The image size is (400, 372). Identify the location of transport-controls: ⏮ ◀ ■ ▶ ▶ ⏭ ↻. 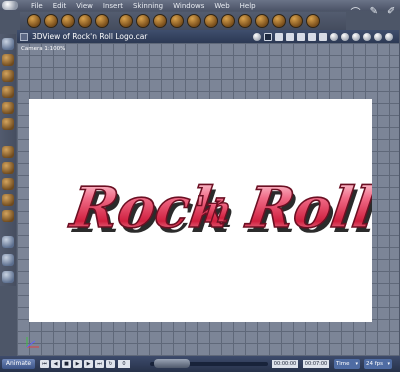
(77, 364).